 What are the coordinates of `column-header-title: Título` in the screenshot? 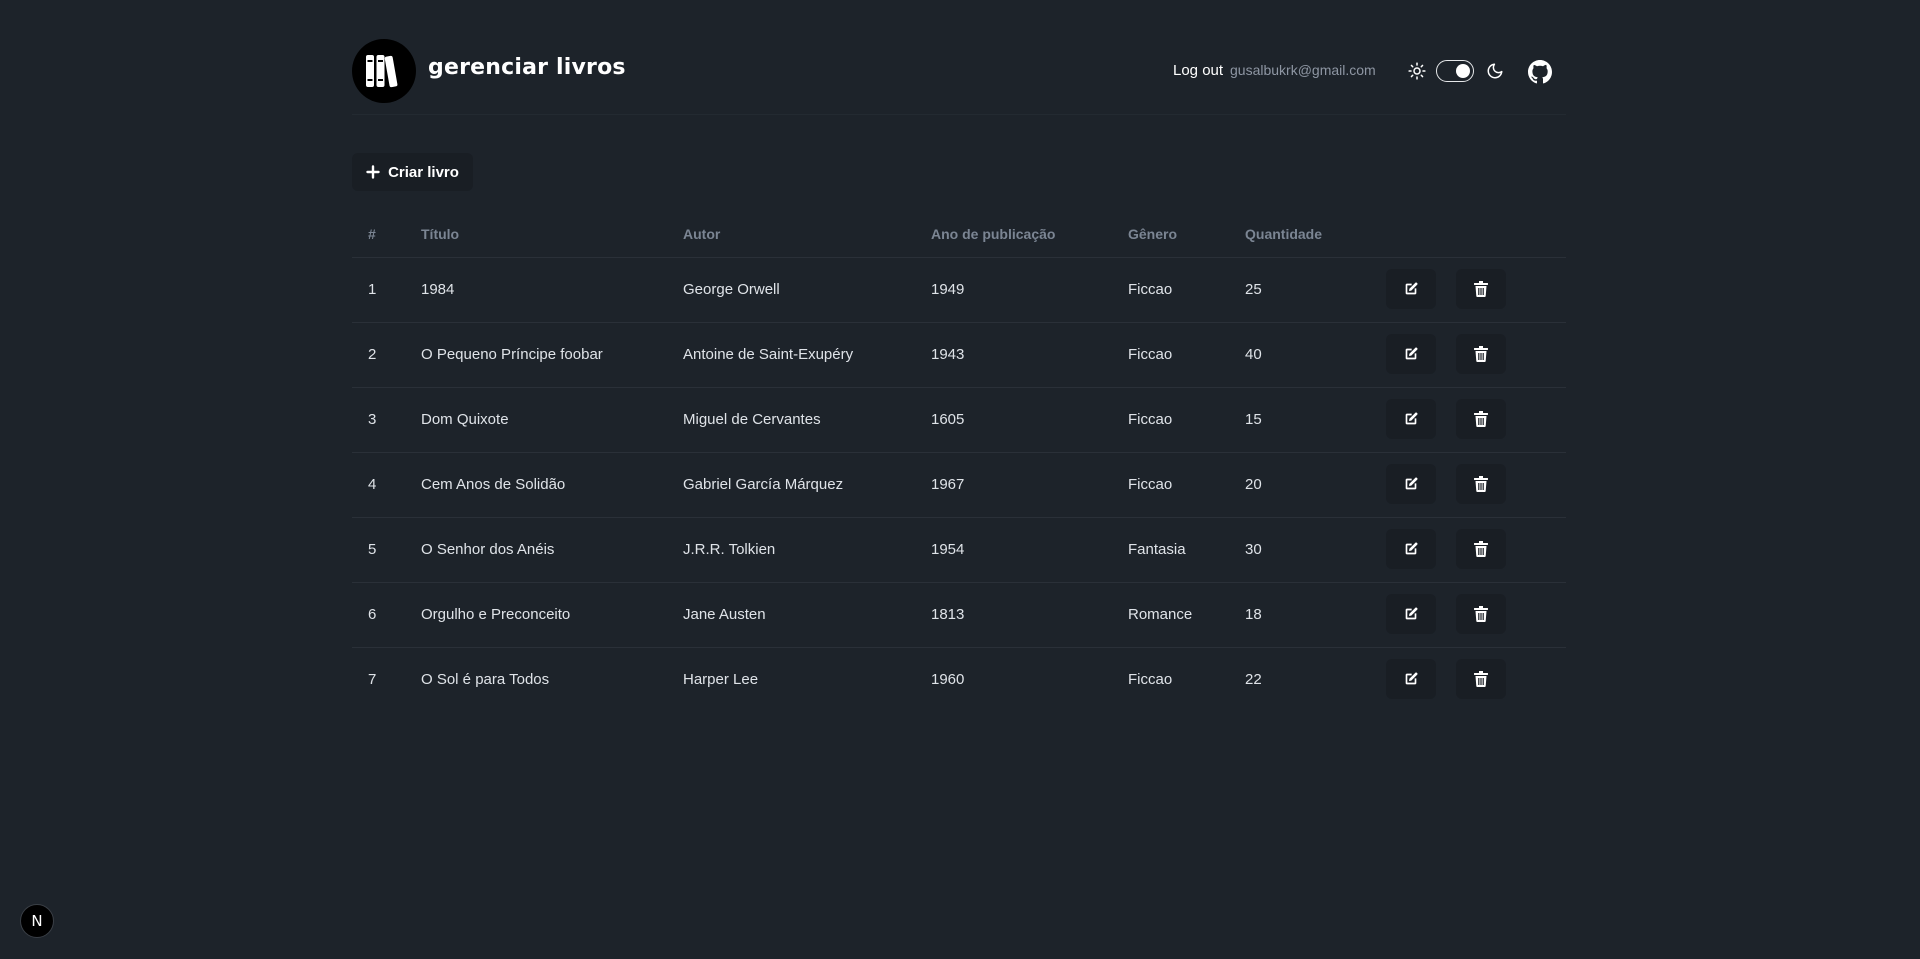 It's located at (440, 234).